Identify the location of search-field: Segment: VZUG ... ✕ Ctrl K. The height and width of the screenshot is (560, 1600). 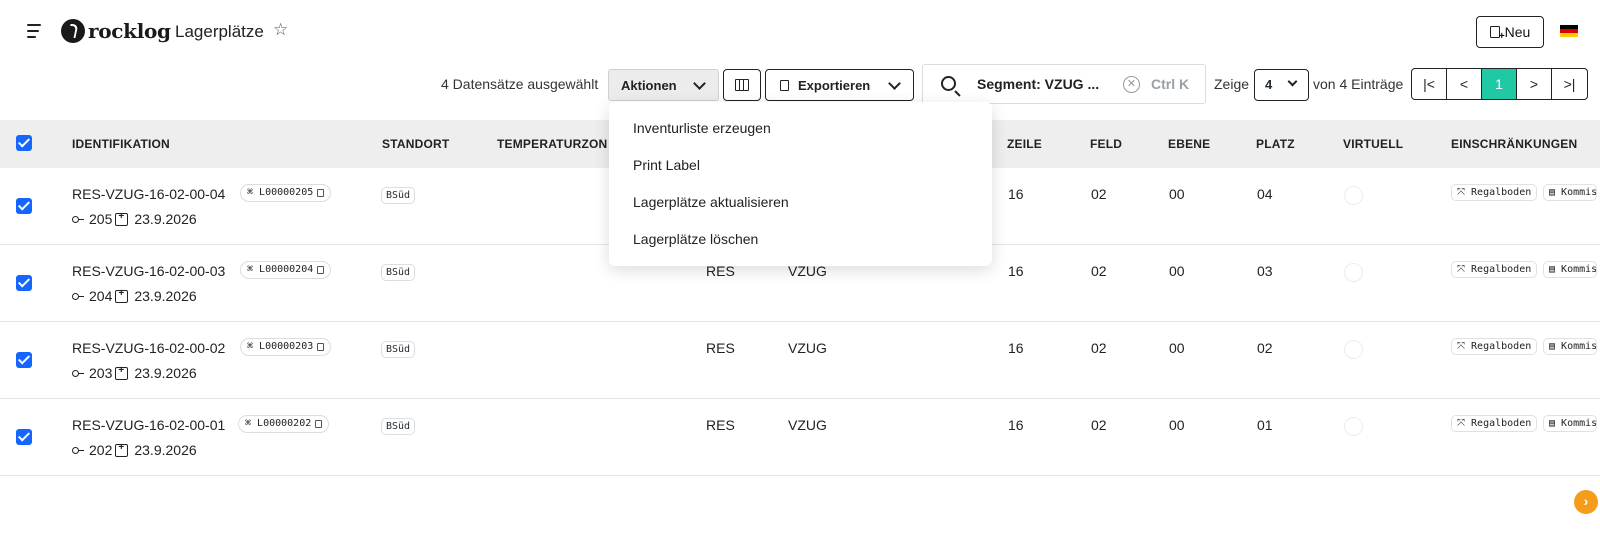
(1064, 84).